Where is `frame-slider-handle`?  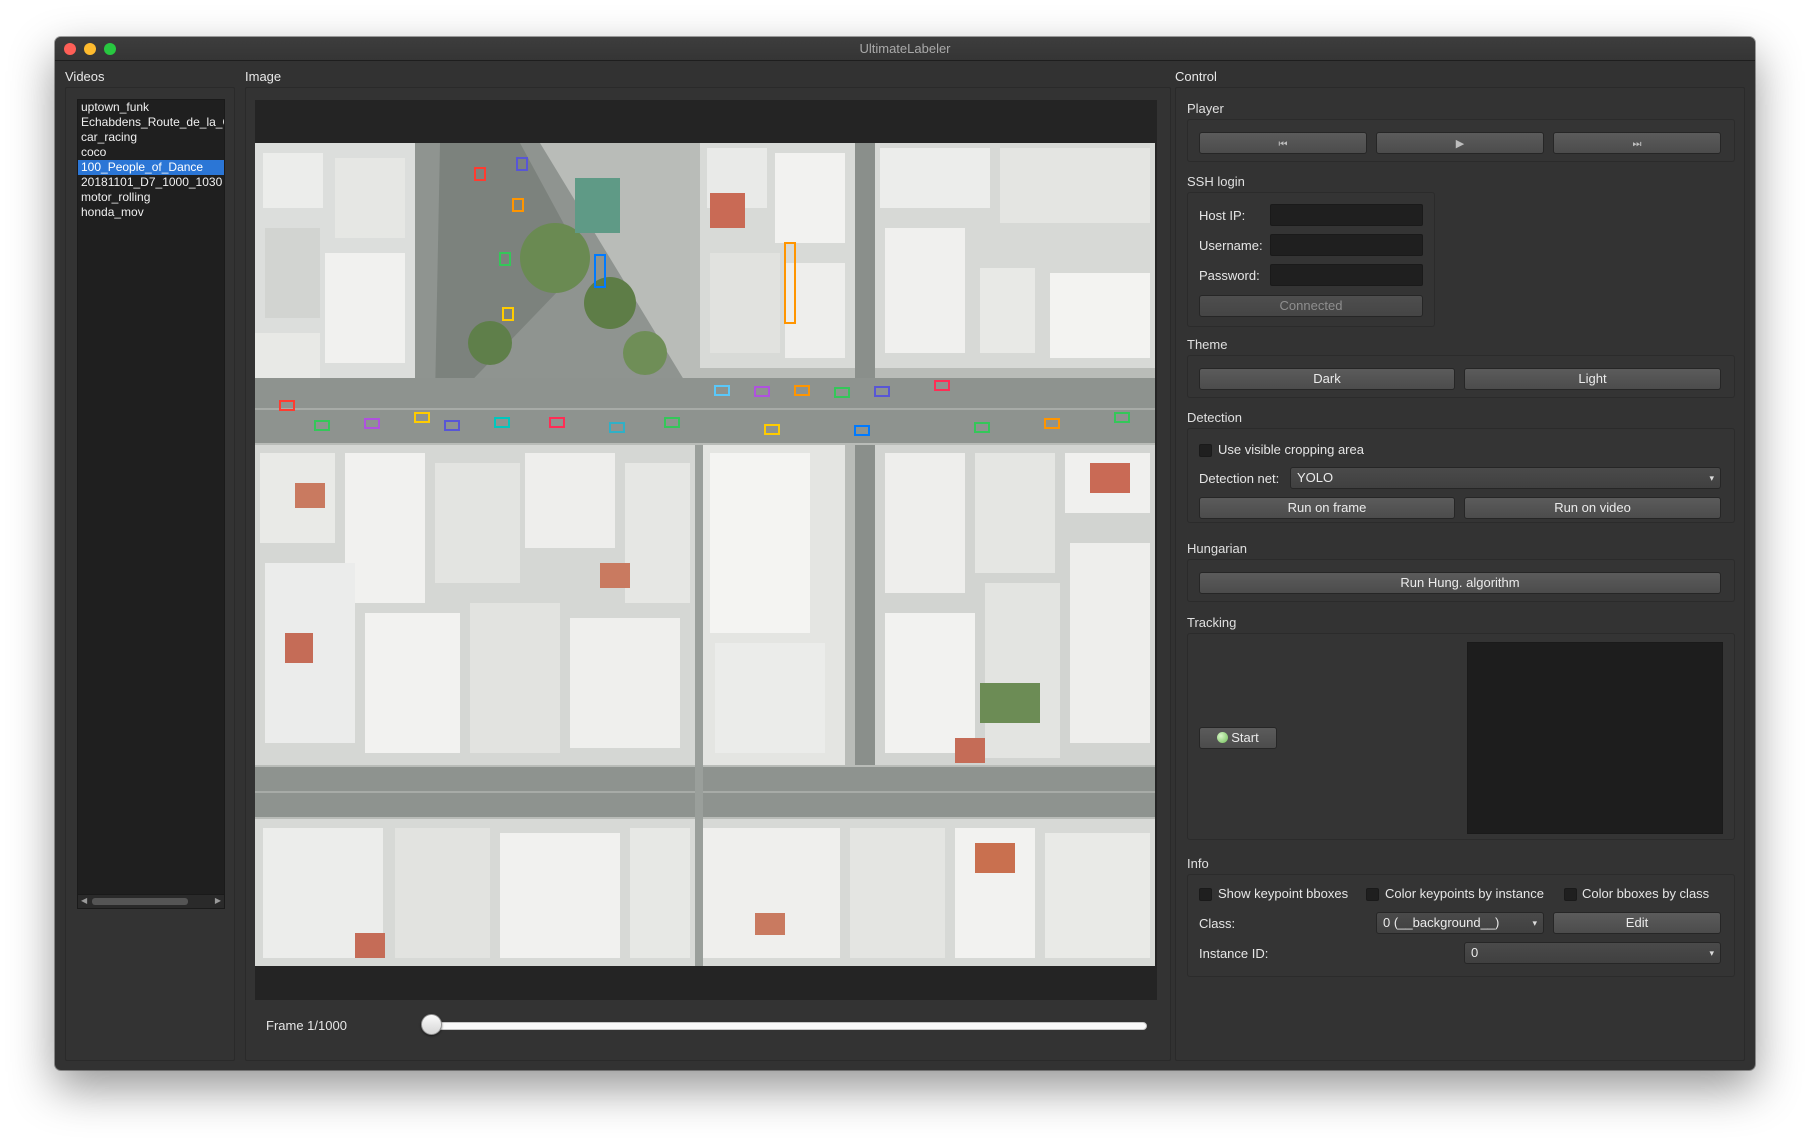 frame-slider-handle is located at coordinates (431, 1024).